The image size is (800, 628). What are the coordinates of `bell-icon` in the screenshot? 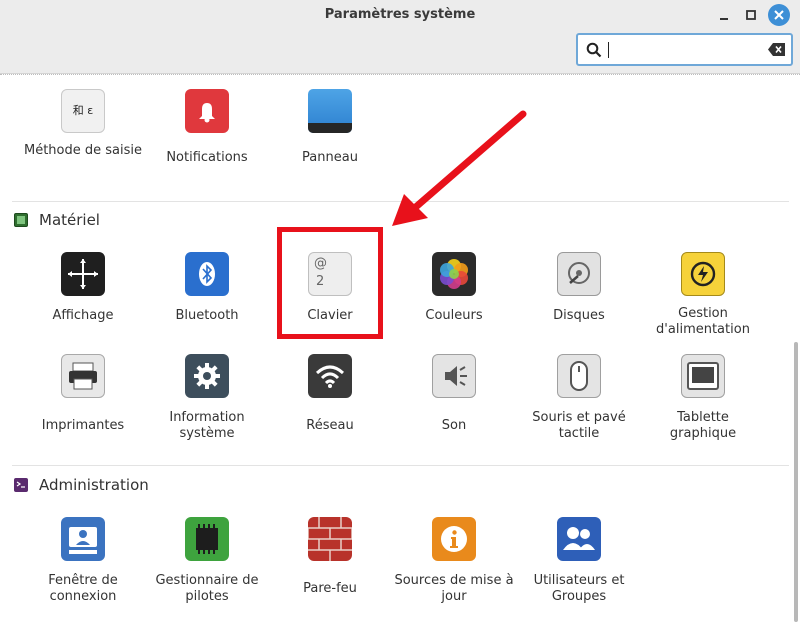 It's located at (207, 111).